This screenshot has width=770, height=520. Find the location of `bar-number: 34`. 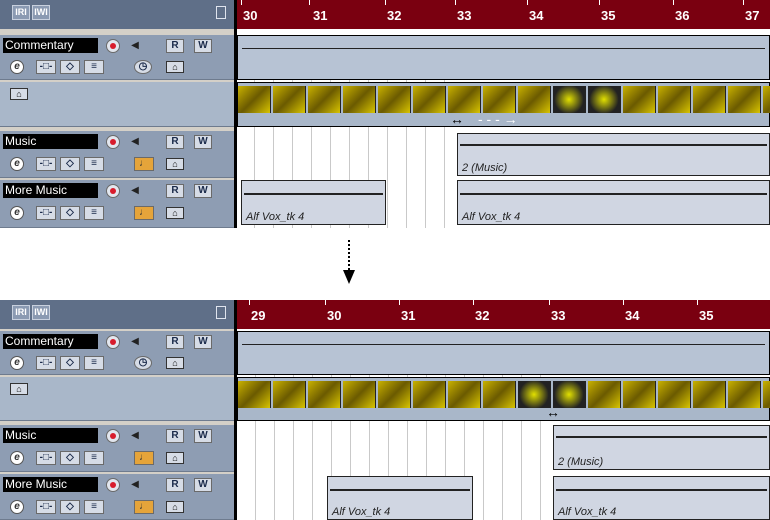

bar-number: 34 is located at coordinates (632, 315).